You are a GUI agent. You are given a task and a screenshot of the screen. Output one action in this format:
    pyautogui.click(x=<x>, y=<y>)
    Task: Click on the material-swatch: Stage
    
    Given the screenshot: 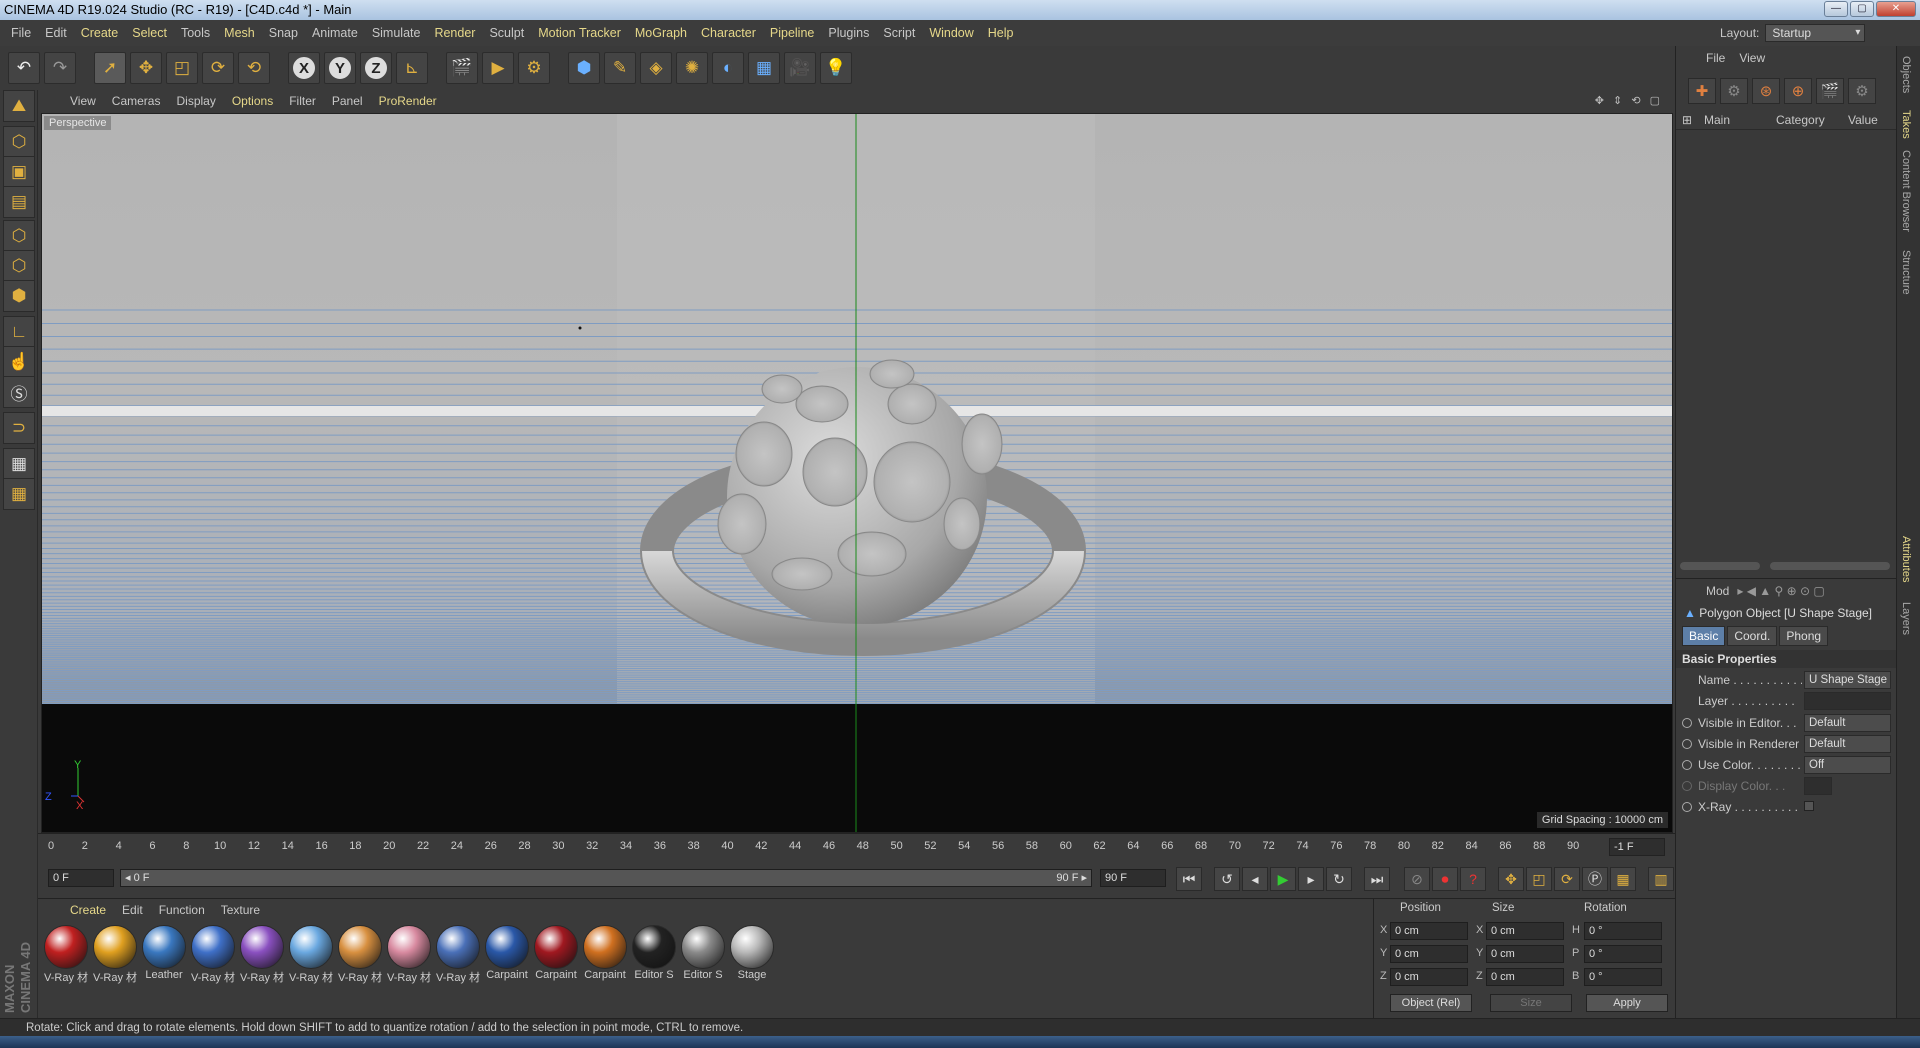 What is the action you would take?
    pyautogui.click(x=752, y=955)
    